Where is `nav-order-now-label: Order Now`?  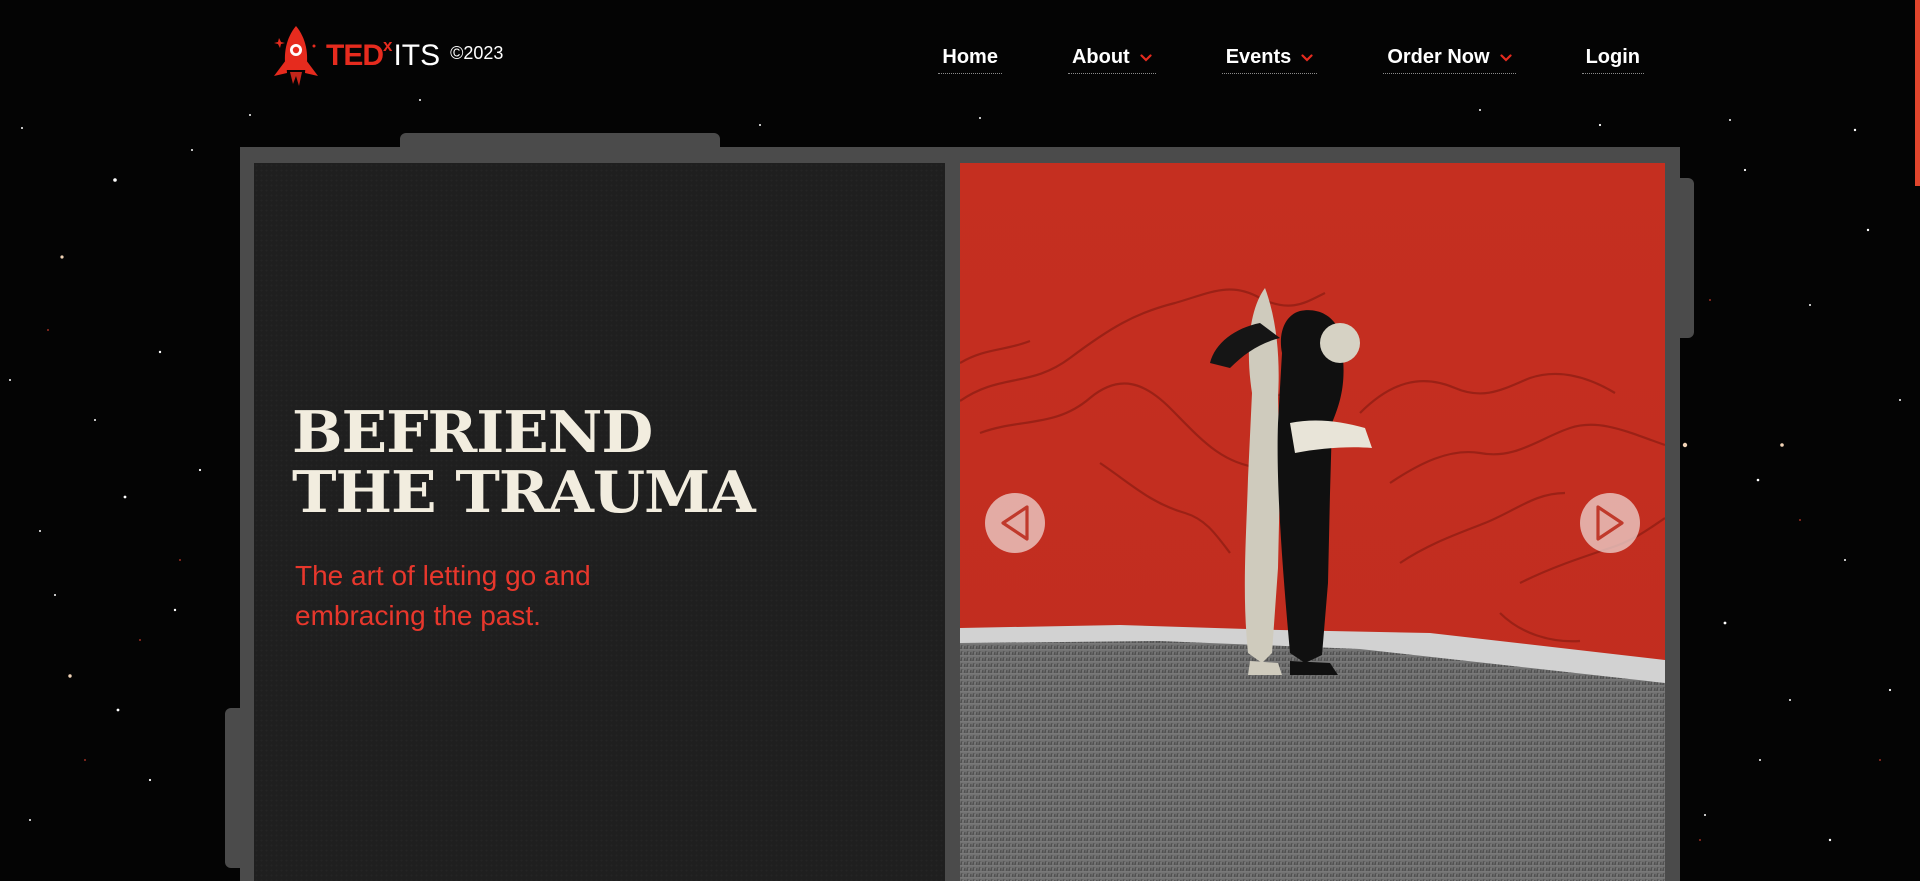
nav-order-now-label: Order Now is located at coordinates (1438, 57).